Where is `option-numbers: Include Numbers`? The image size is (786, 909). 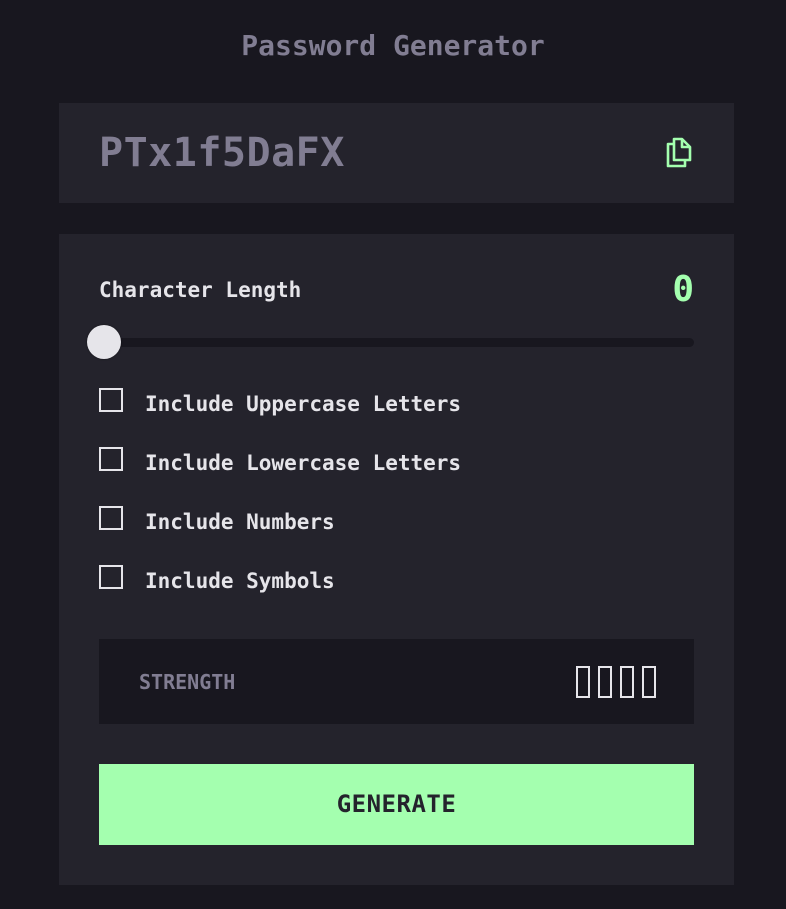
option-numbers: Include Numbers is located at coordinates (396, 521).